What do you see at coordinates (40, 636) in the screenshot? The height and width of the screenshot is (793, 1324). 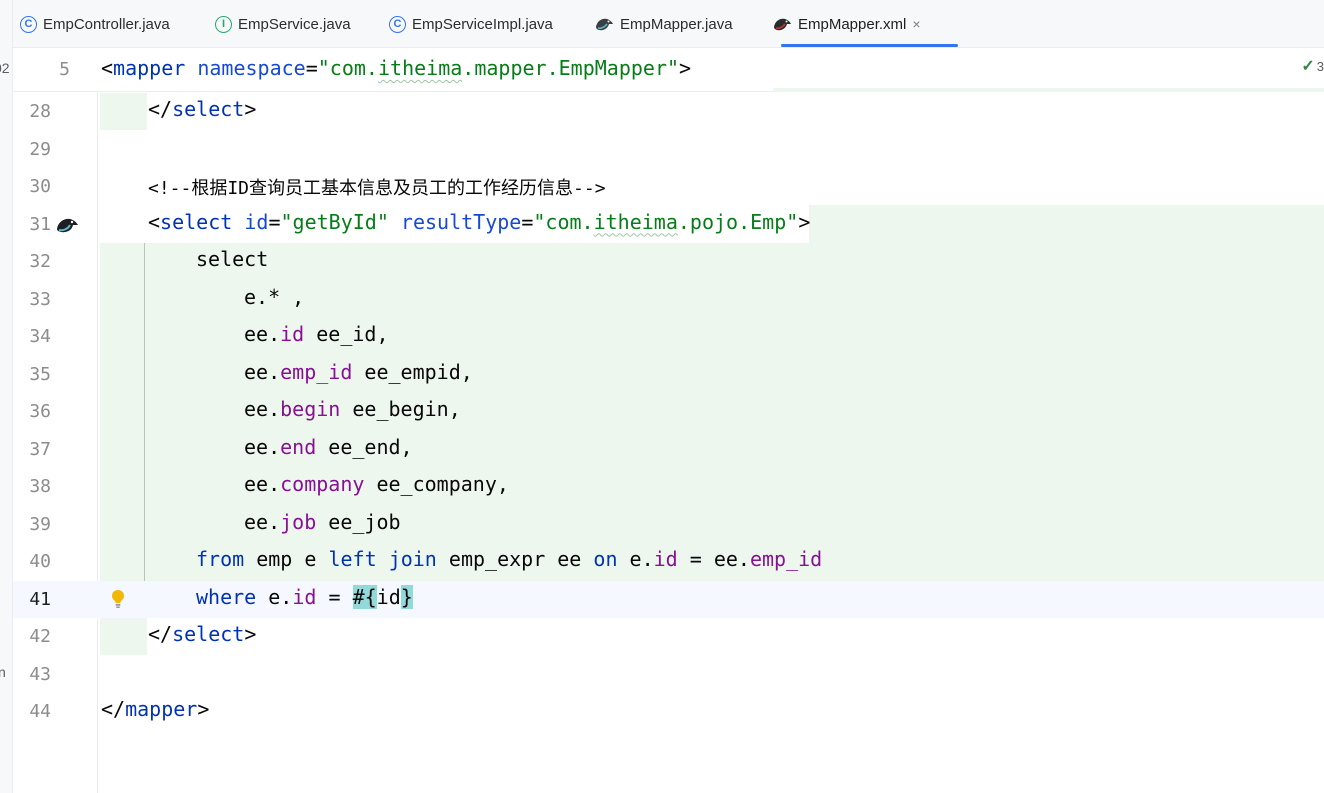 I see `line-number: 42` at bounding box center [40, 636].